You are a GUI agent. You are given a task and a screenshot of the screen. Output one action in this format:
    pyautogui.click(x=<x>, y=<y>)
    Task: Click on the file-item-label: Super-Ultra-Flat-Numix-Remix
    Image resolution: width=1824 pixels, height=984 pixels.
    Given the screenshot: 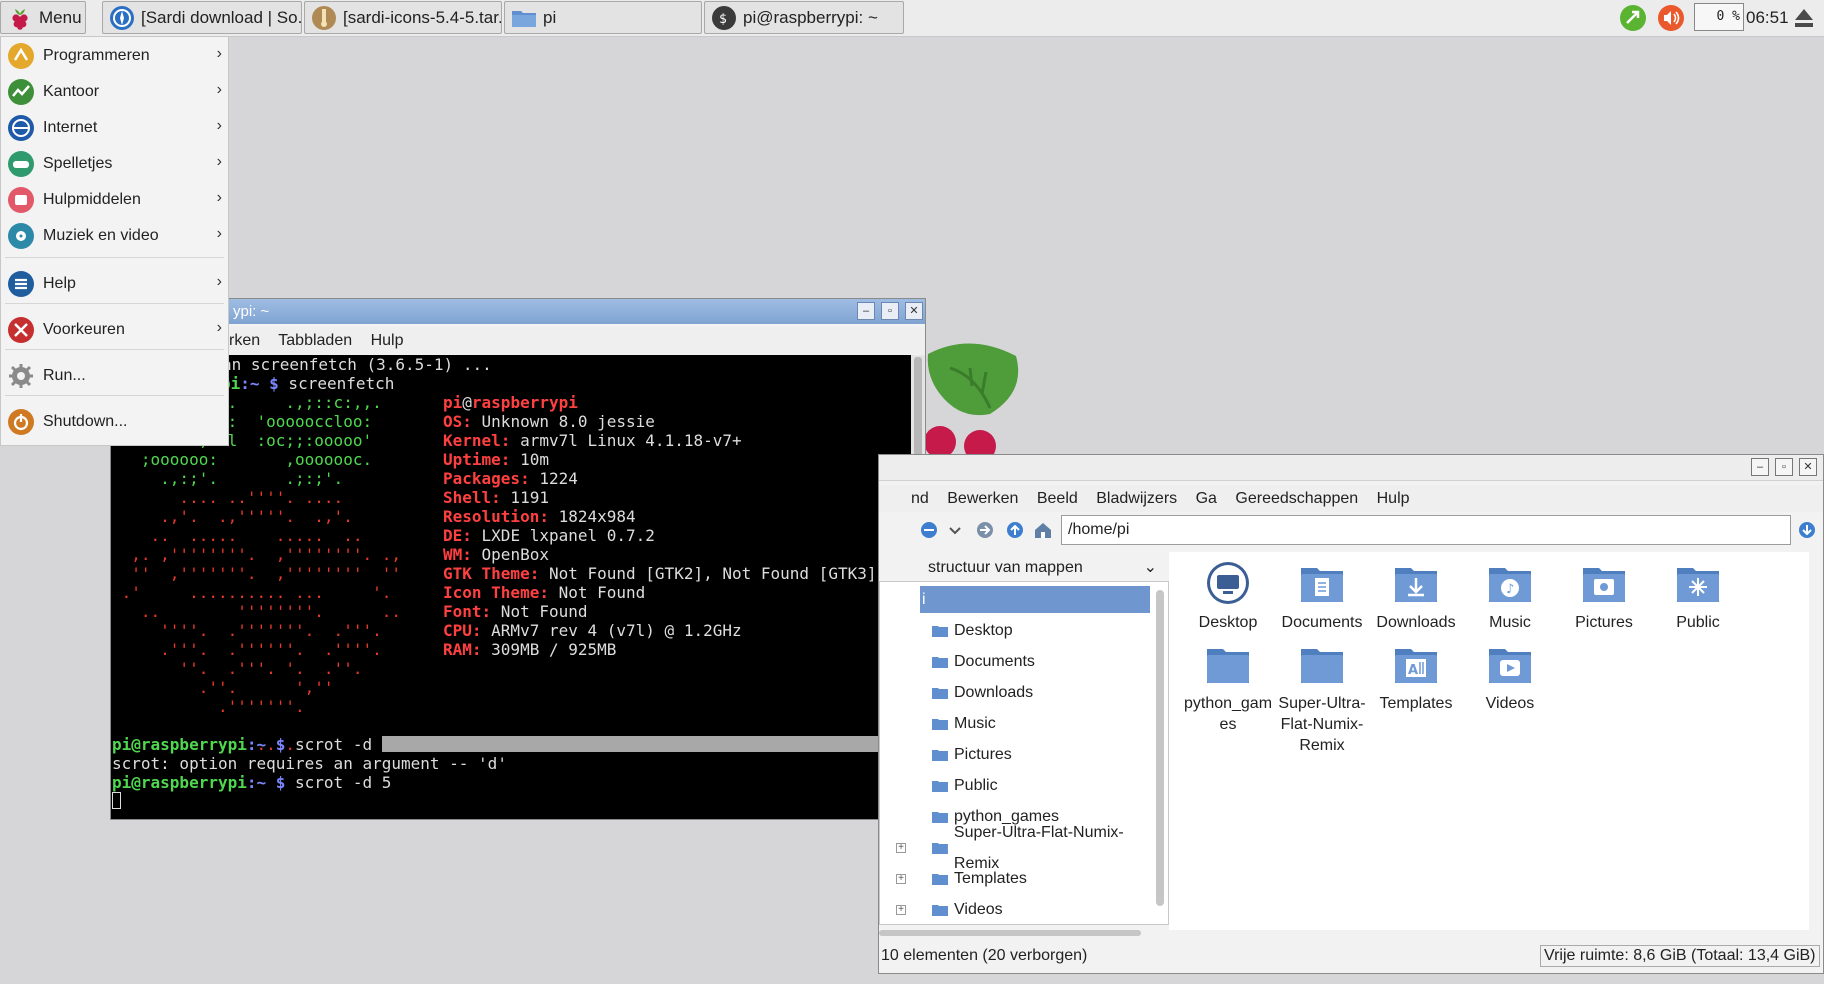 What is the action you would take?
    pyautogui.click(x=1322, y=724)
    